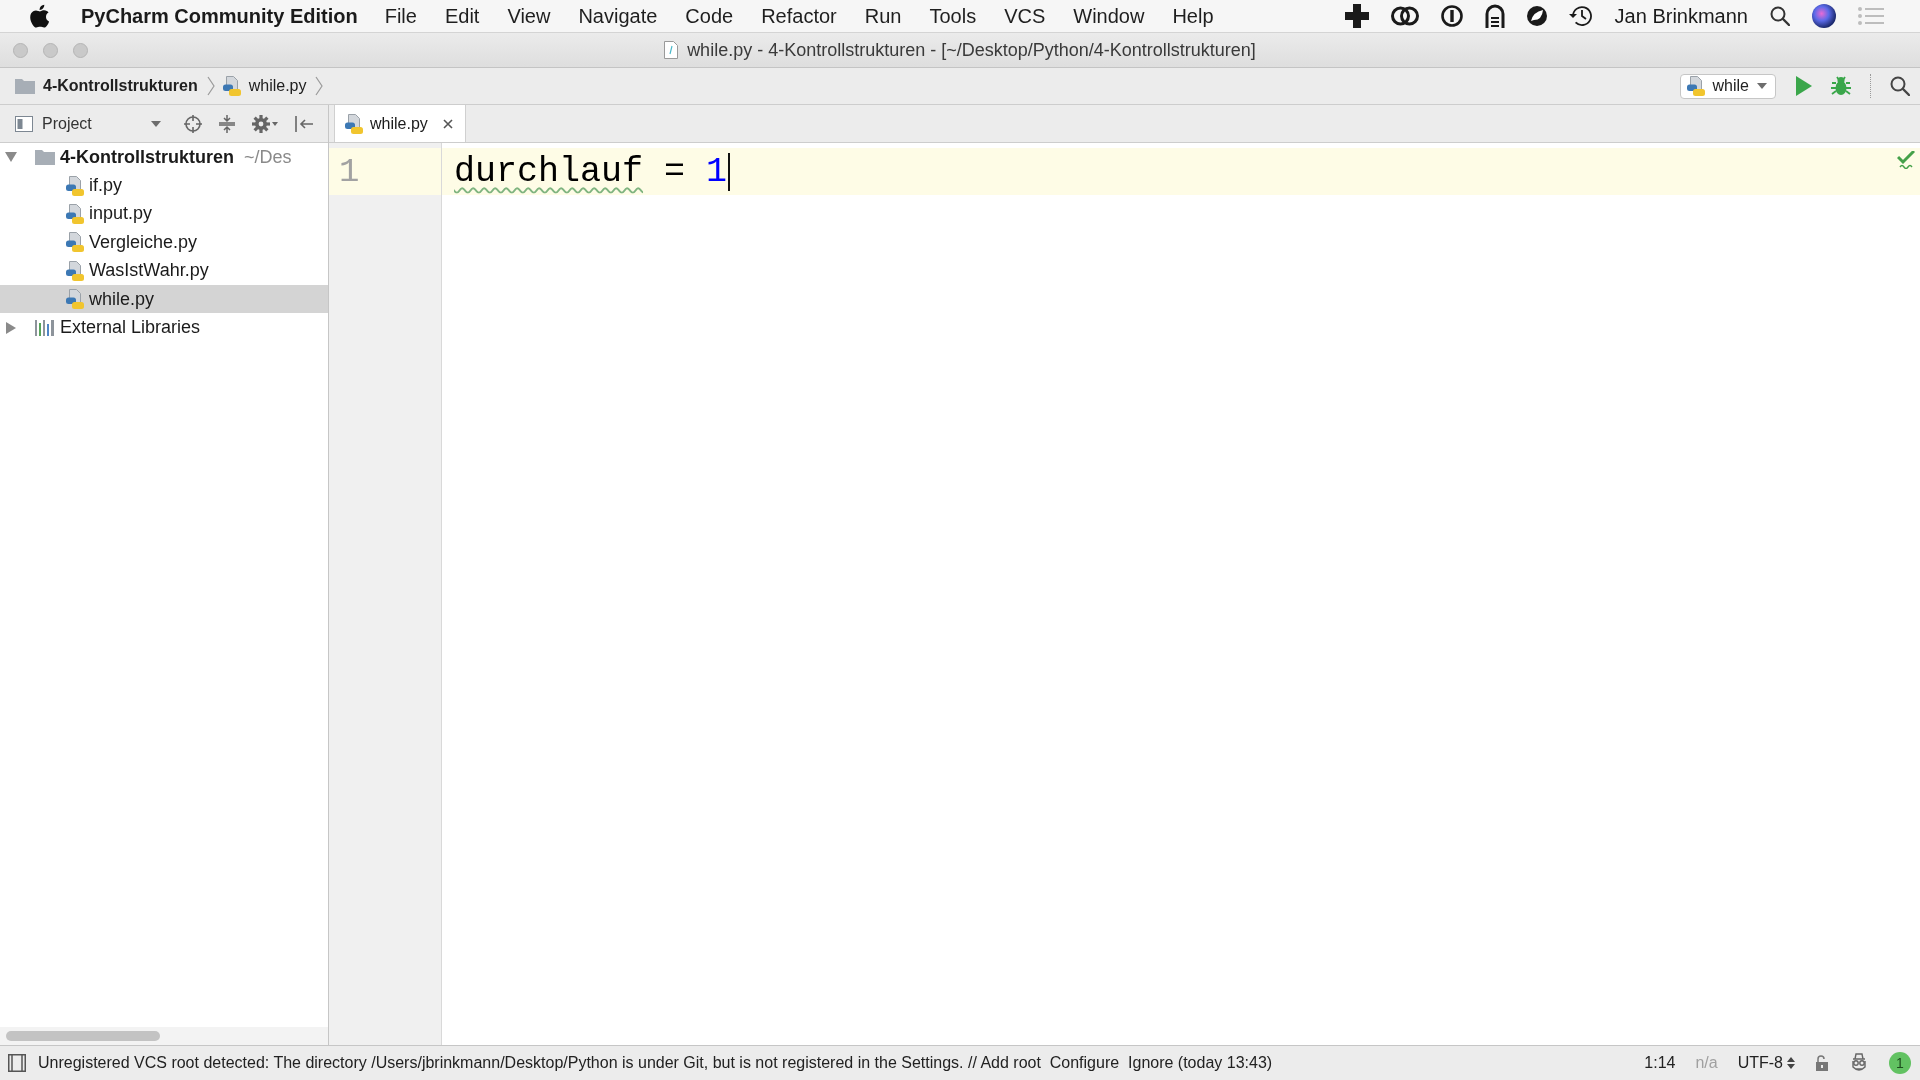  Describe the element at coordinates (265, 123) in the screenshot. I see `settings-icon` at that location.